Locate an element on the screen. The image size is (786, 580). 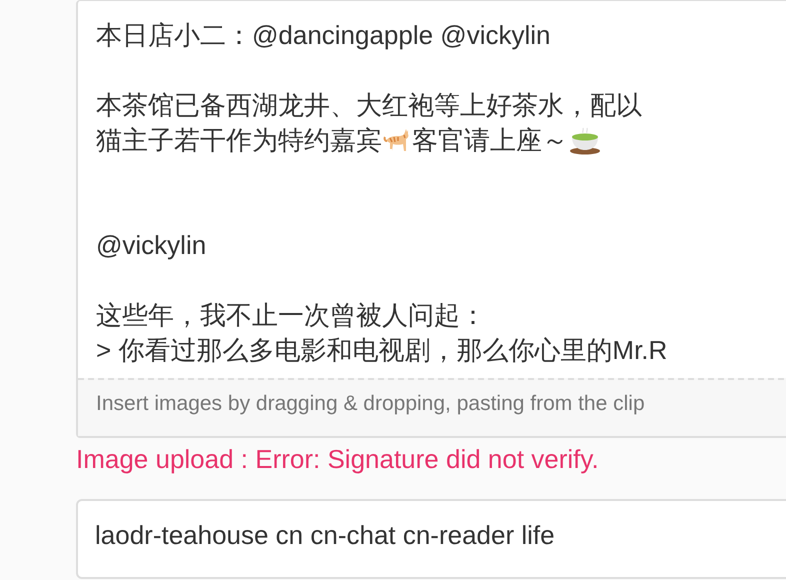
upload-hint: Insert images by dragging & dropping, pasting from the clip is located at coordinates (370, 403).